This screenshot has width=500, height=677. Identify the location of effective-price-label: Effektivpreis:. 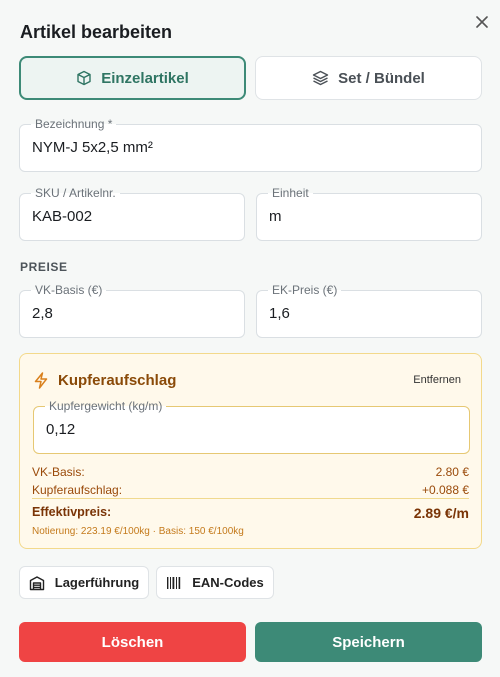
(72, 512).